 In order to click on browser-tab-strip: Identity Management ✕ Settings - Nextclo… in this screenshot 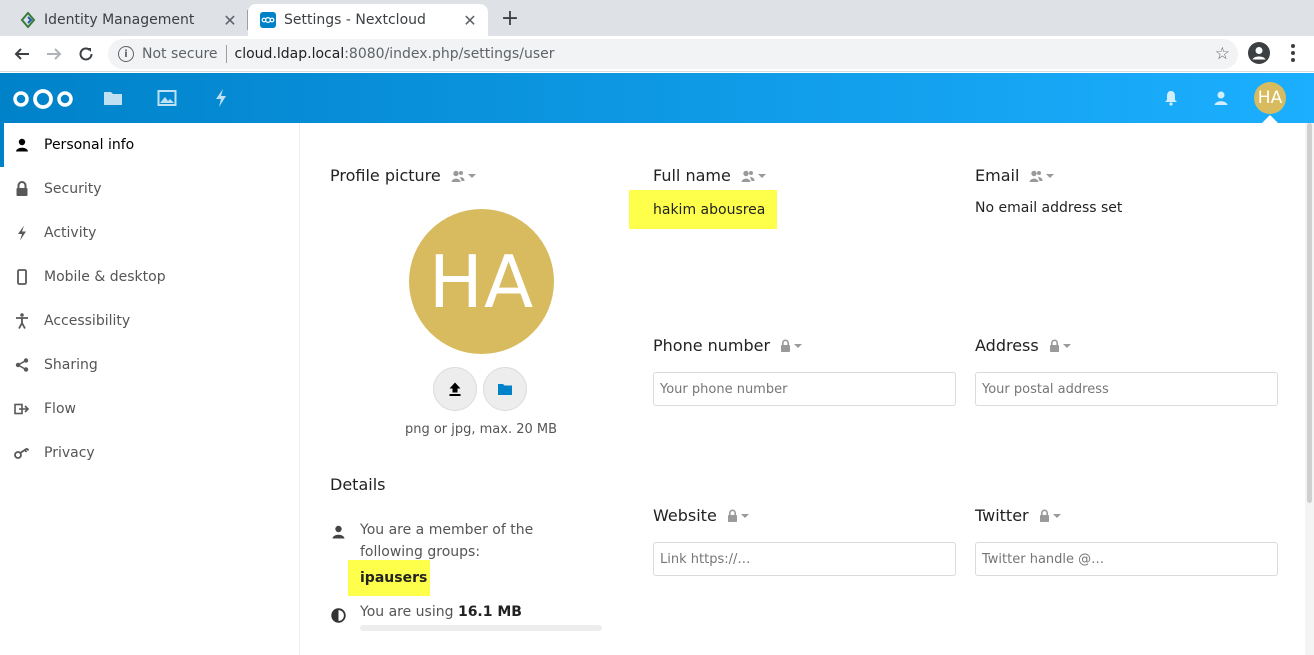, I will do `click(657, 18)`.